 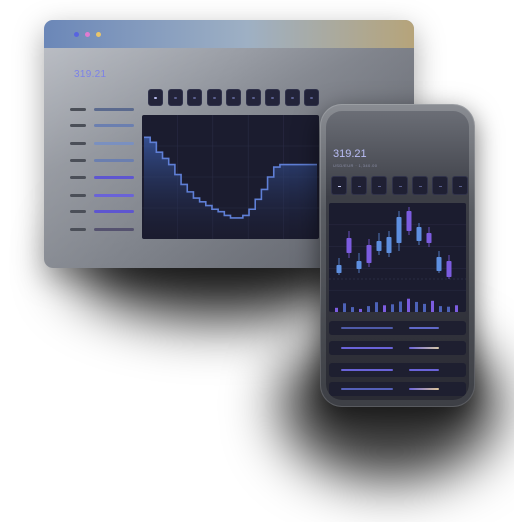 I want to click on phone-pair-subtitle: USD/EUR · 1,340.00, so click(x=355, y=165).